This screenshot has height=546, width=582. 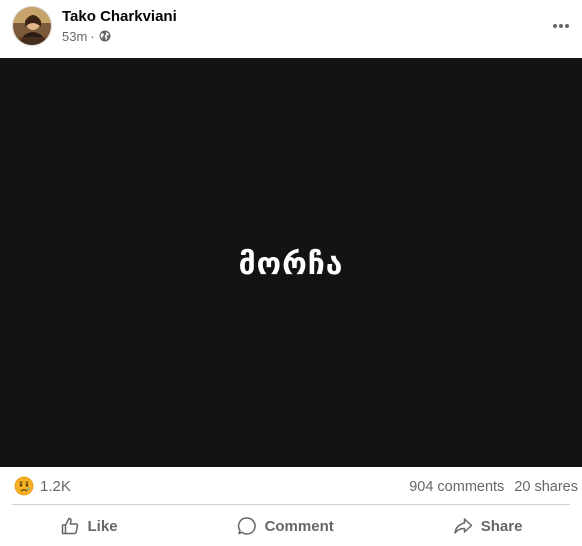 I want to click on comment-button: Comment, so click(x=285, y=526).